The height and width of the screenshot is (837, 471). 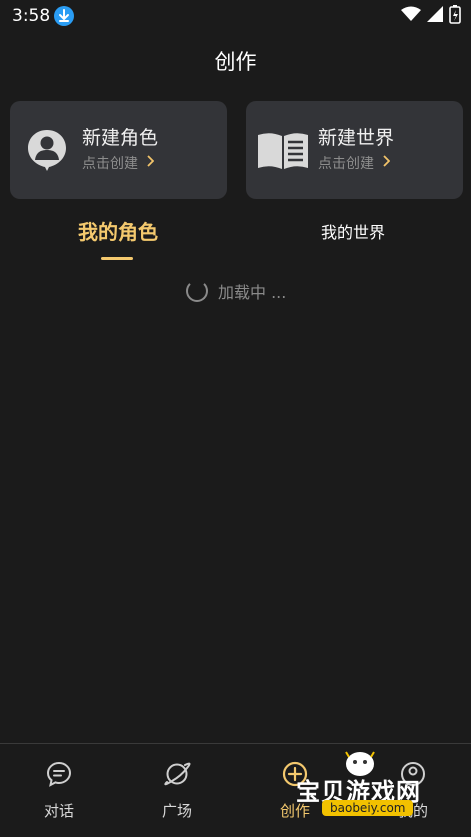 I want to click on planet-icon, so click(x=177, y=774).